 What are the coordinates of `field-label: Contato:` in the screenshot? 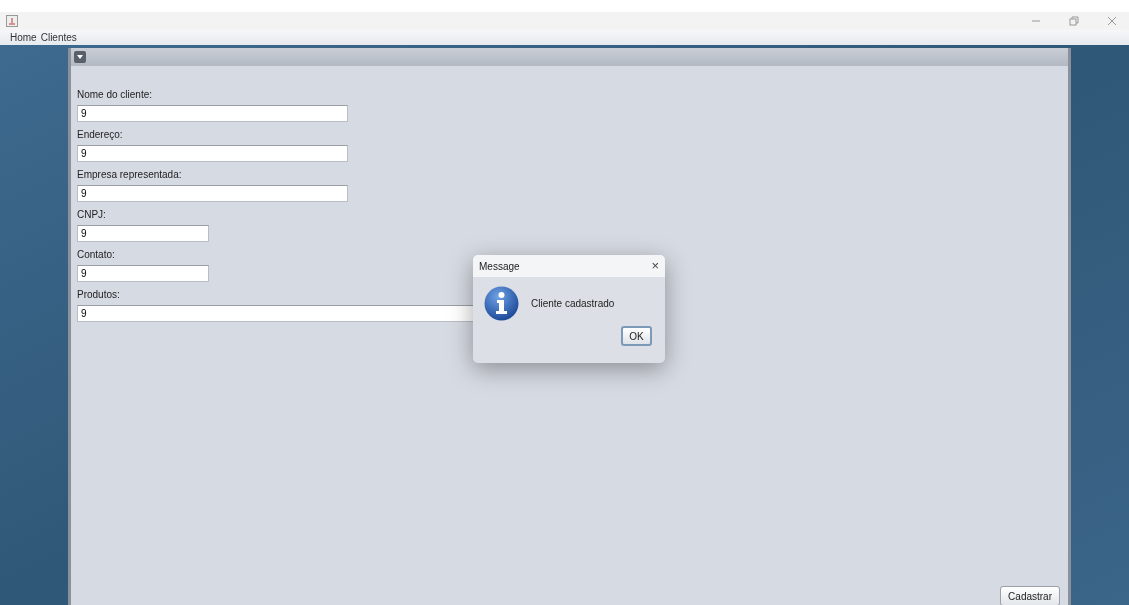 It's located at (96, 255).